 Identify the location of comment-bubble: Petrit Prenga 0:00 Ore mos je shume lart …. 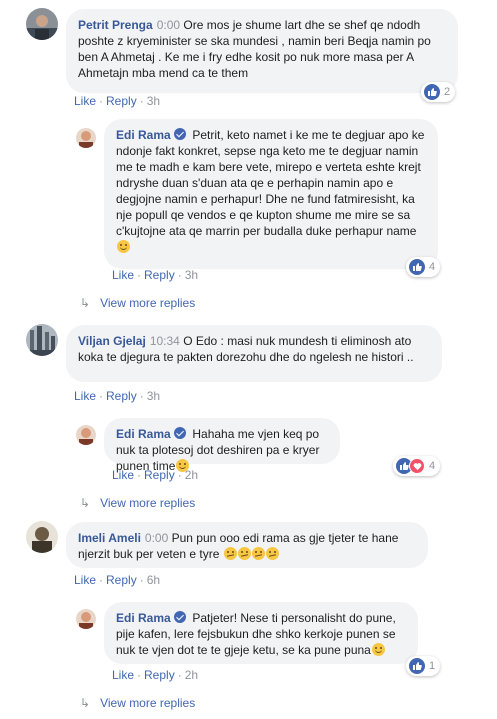
(262, 51).